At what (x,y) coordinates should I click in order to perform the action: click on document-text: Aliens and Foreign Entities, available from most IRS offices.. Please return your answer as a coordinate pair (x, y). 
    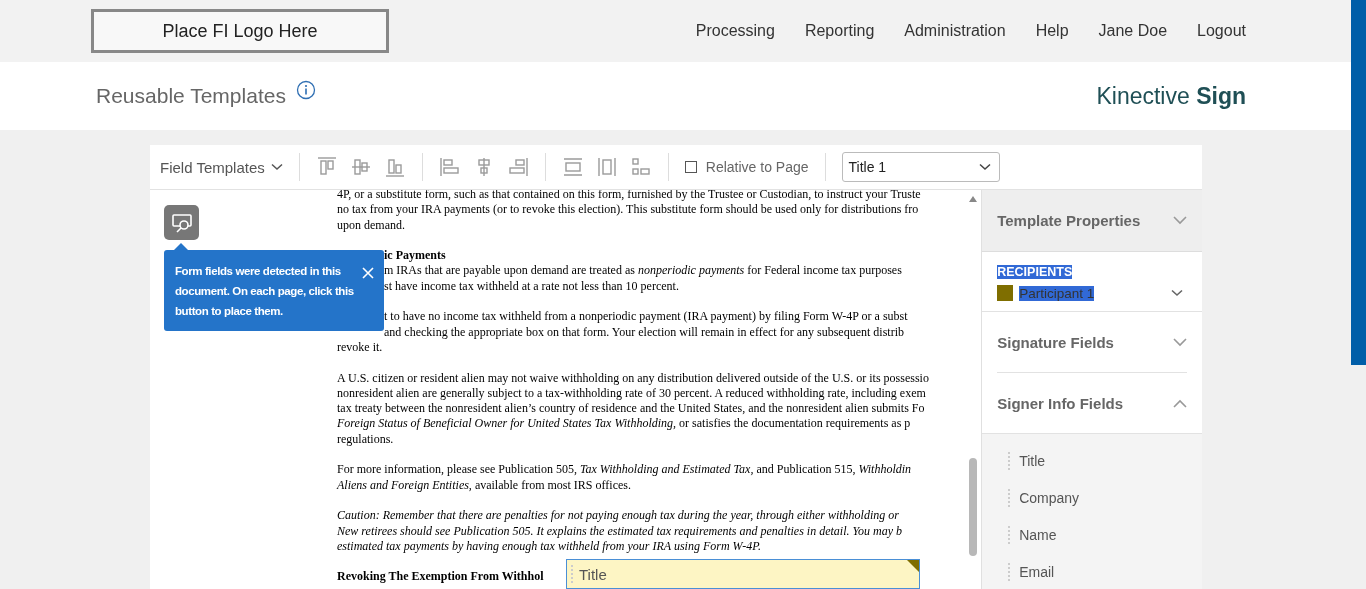
    Looking at the image, I should click on (484, 485).